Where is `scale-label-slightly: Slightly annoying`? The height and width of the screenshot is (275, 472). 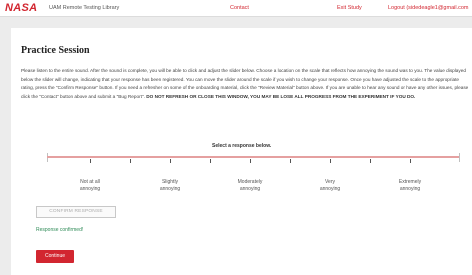 scale-label-slightly: Slightly annoying is located at coordinates (170, 186).